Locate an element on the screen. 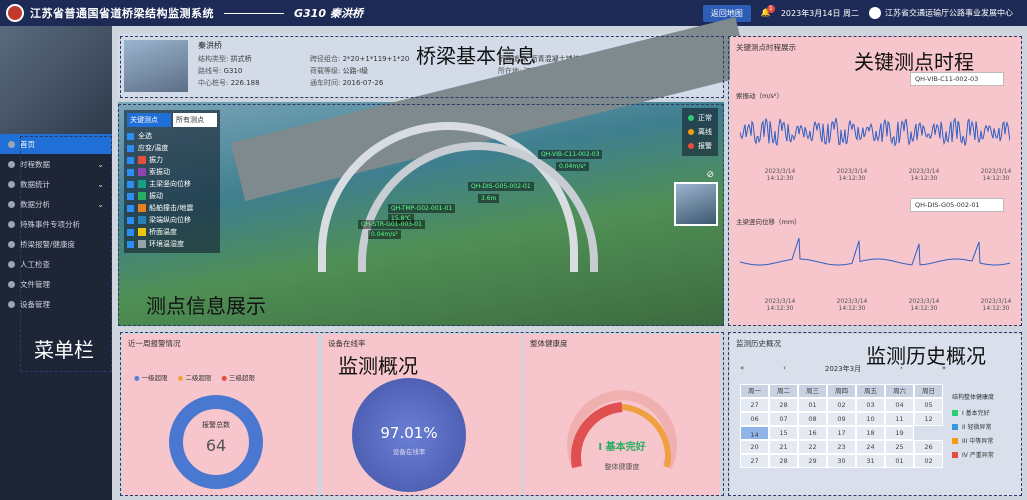 The image size is (1027, 500). bell-icon: 🔔 1 is located at coordinates (768, 11).